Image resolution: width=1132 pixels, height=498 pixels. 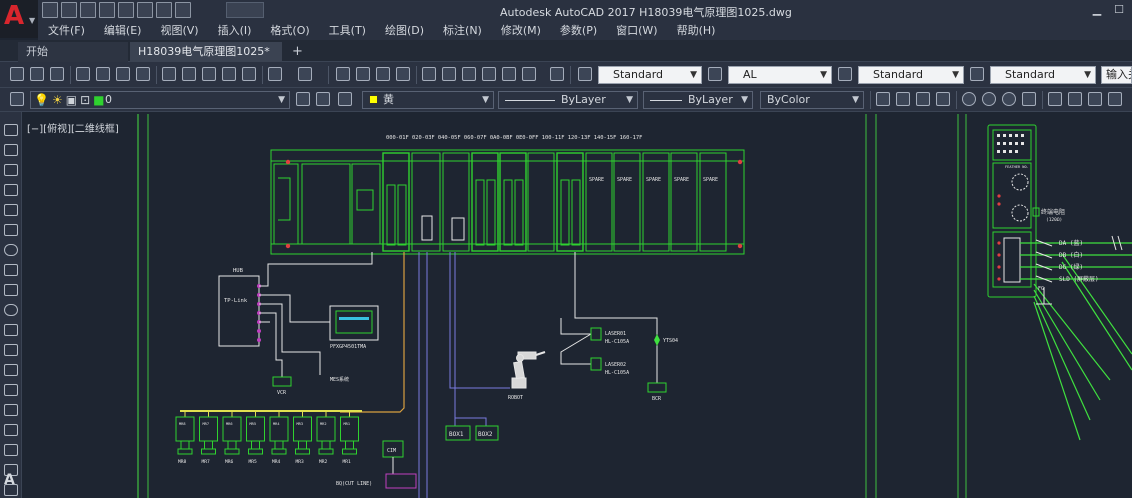 What do you see at coordinates (1079, 279) in the screenshot?
I see `sld-label: SLD (屏蔽层)` at bounding box center [1079, 279].